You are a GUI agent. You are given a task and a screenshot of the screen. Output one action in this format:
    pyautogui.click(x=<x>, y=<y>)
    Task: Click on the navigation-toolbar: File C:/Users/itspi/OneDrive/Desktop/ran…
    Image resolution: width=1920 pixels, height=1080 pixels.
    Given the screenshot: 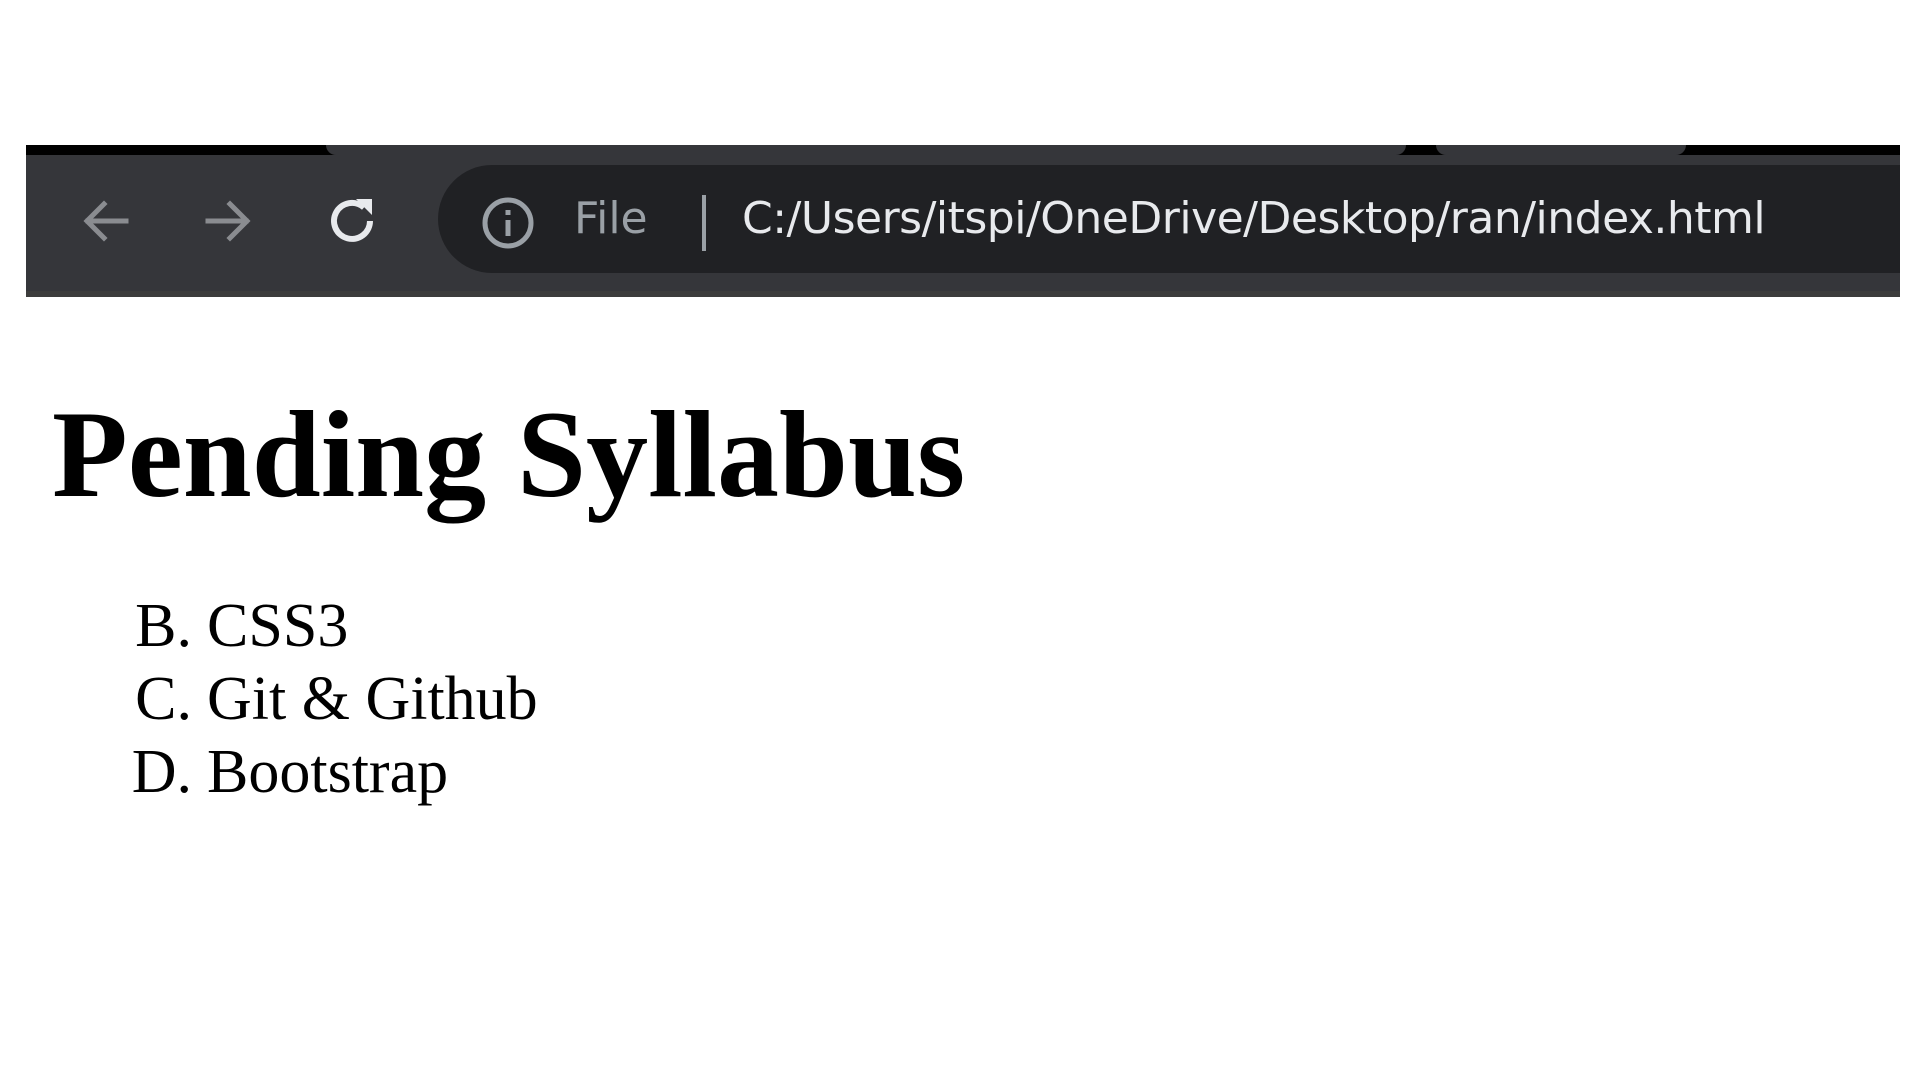 What is the action you would take?
    pyautogui.click(x=963, y=223)
    